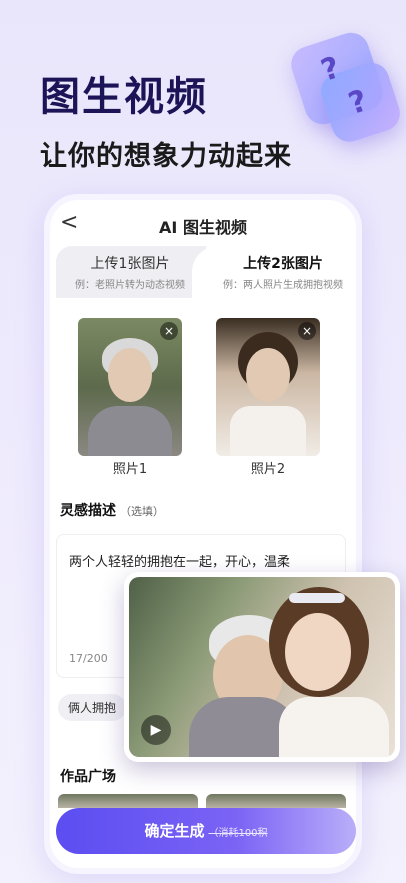  What do you see at coordinates (88, 777) in the screenshot?
I see `works-gallery-title: 作品广场` at bounding box center [88, 777].